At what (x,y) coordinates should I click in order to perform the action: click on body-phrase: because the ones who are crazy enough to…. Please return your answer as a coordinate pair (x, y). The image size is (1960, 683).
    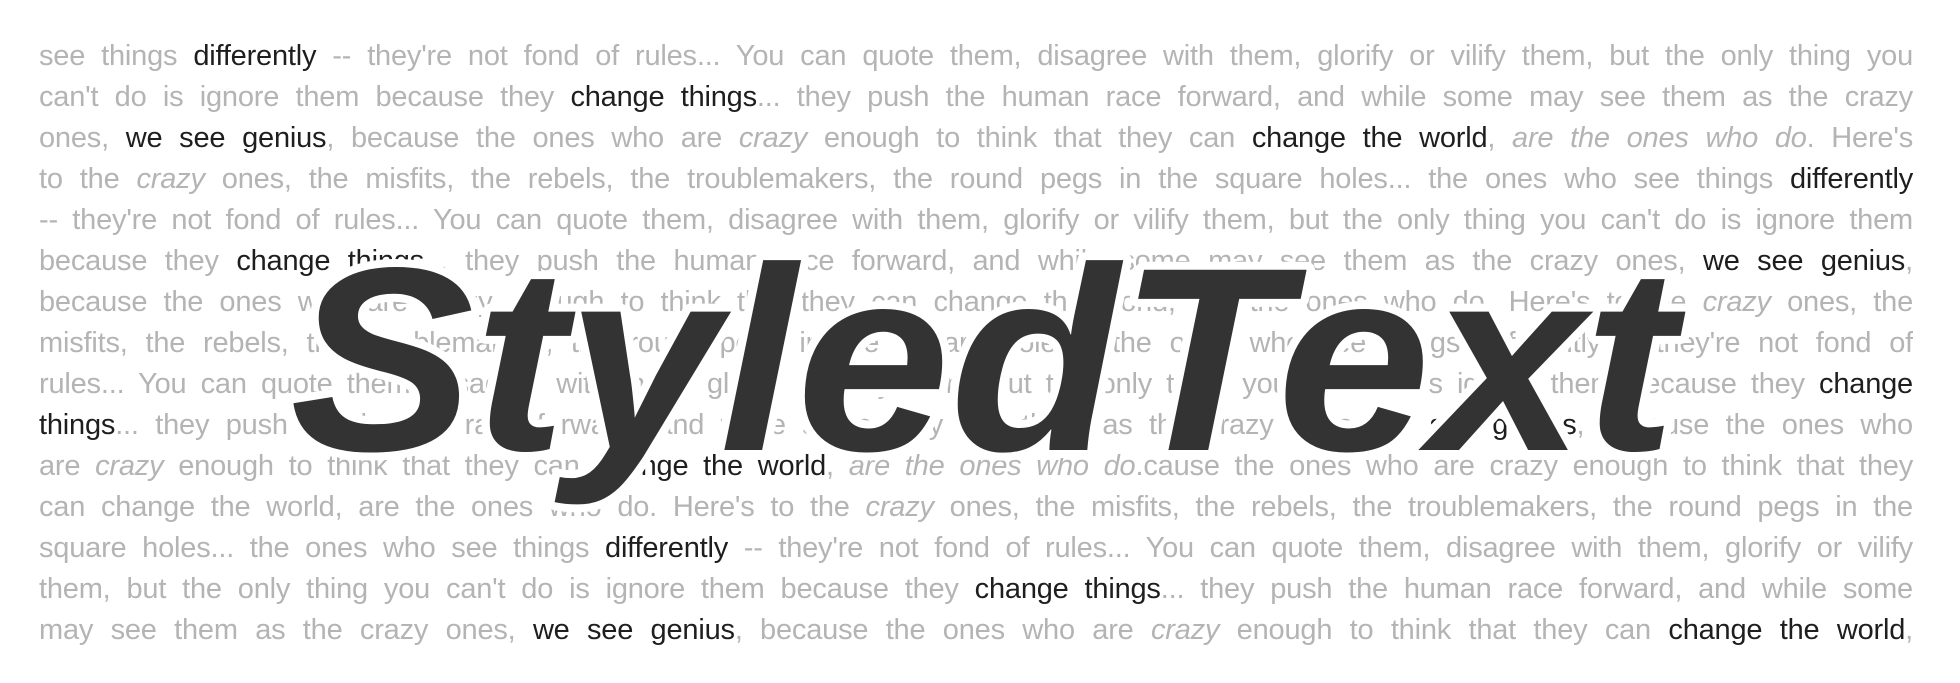
    Looking at the image, I should click on (871, 302).